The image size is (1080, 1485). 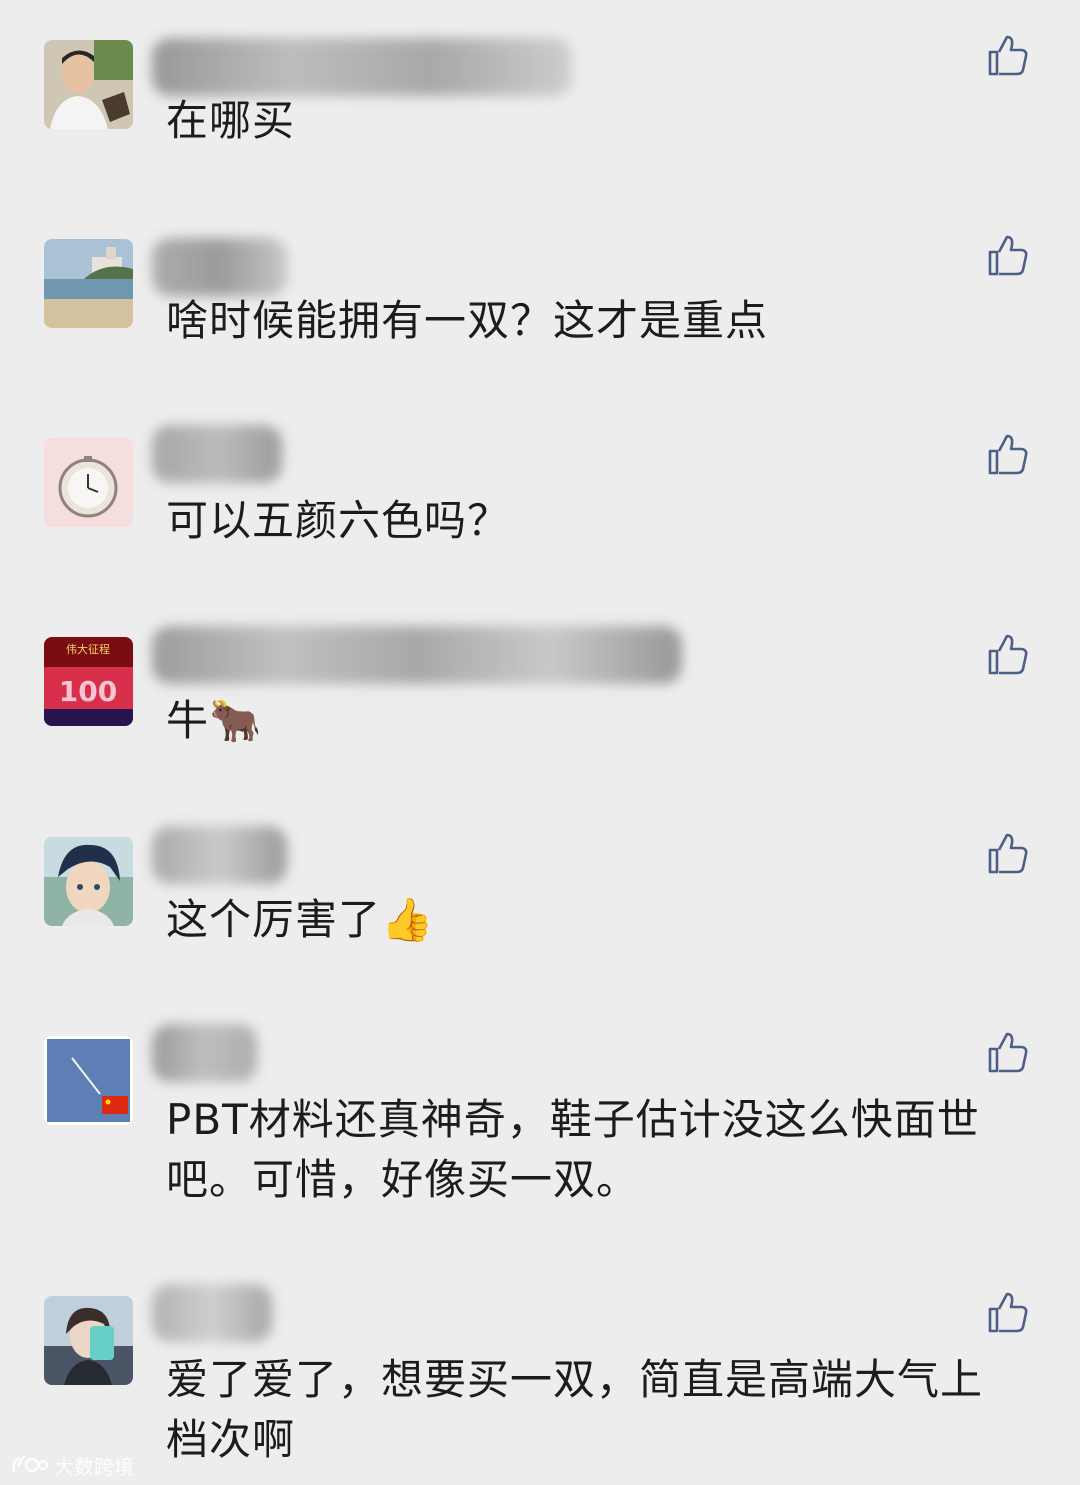 What do you see at coordinates (30, 1464) in the screenshot?
I see `watermark-logo-icon` at bounding box center [30, 1464].